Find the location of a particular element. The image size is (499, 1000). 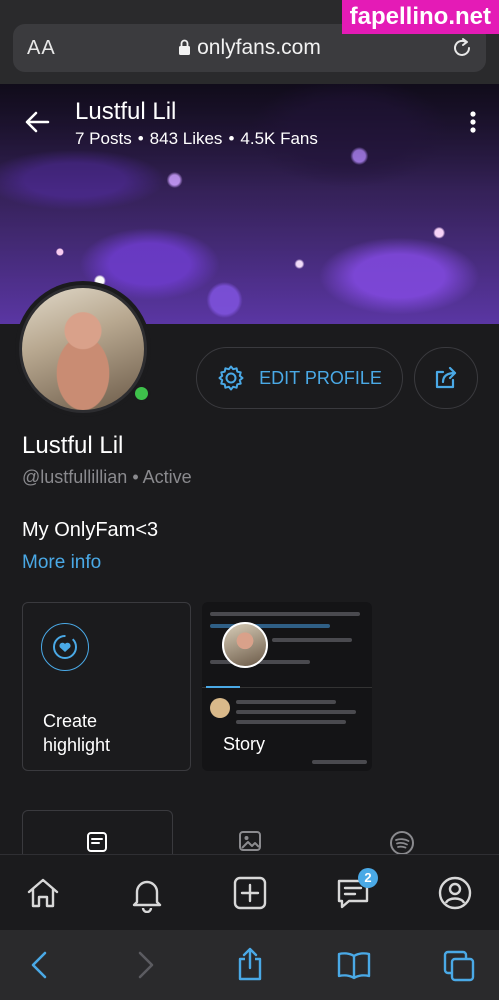

username: @lustfullillian is located at coordinates (75, 477).